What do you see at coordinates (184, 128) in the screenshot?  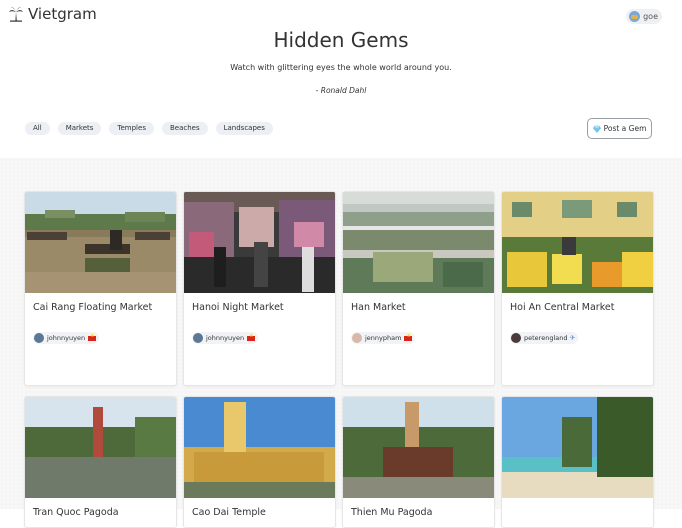 I see `filter-chip-beaches: Beaches` at bounding box center [184, 128].